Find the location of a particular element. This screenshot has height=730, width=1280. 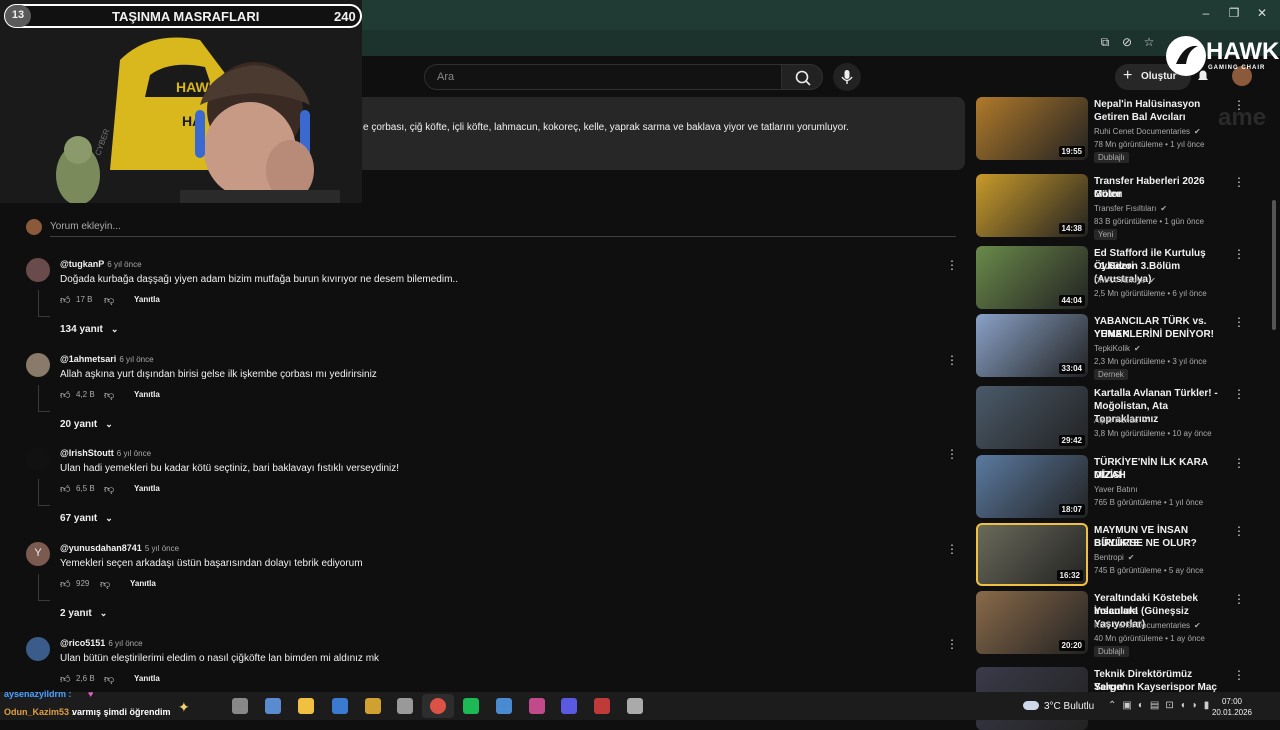

view-replies-button: 2 yanıt ⌄ is located at coordinates (83, 613).